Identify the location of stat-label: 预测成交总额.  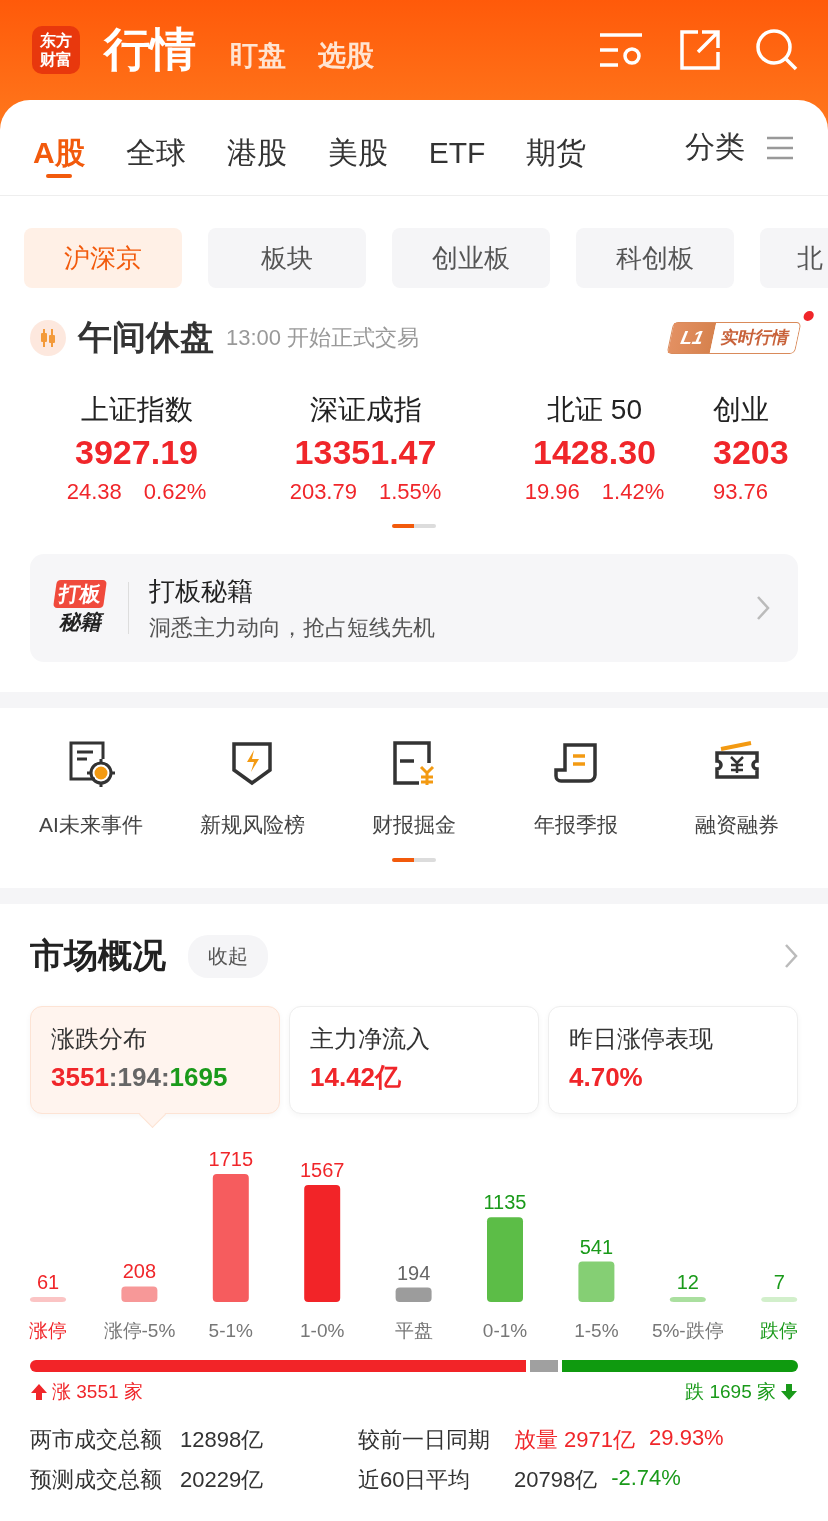
(96, 1480).